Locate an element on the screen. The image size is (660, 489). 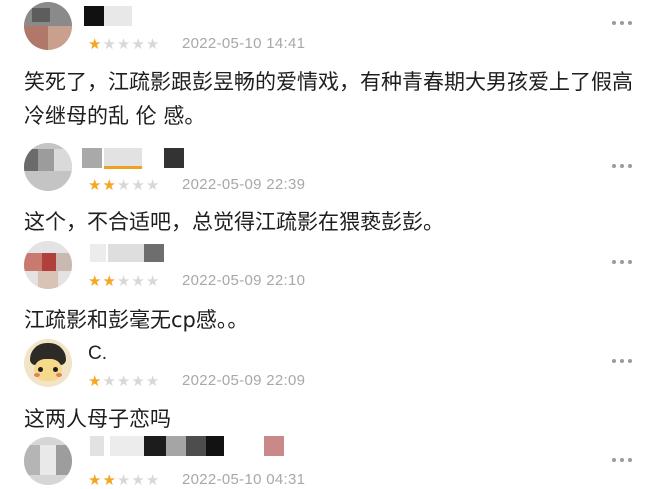
comment-date: 2022-05-09 22:39 is located at coordinates (244, 184).